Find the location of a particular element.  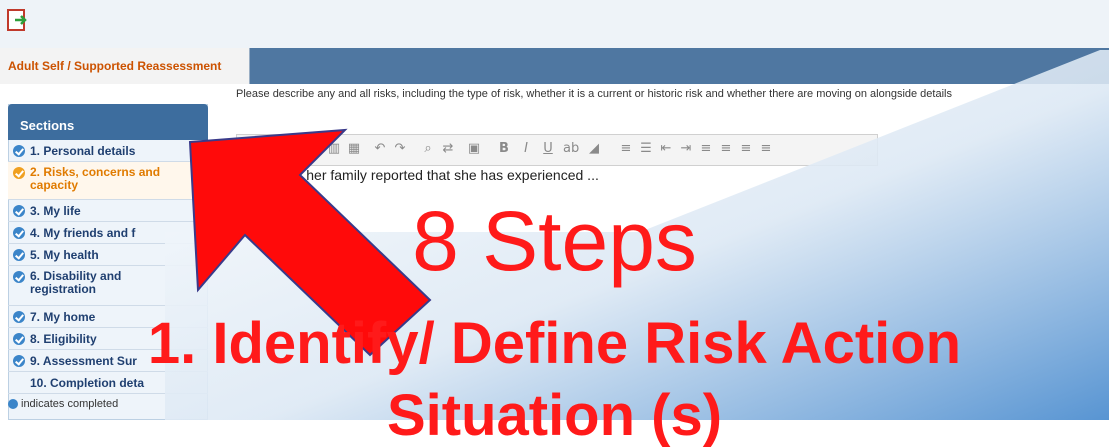

overlay-step-1: 1. Identify/ Define Risk Action is located at coordinates (554, 343).